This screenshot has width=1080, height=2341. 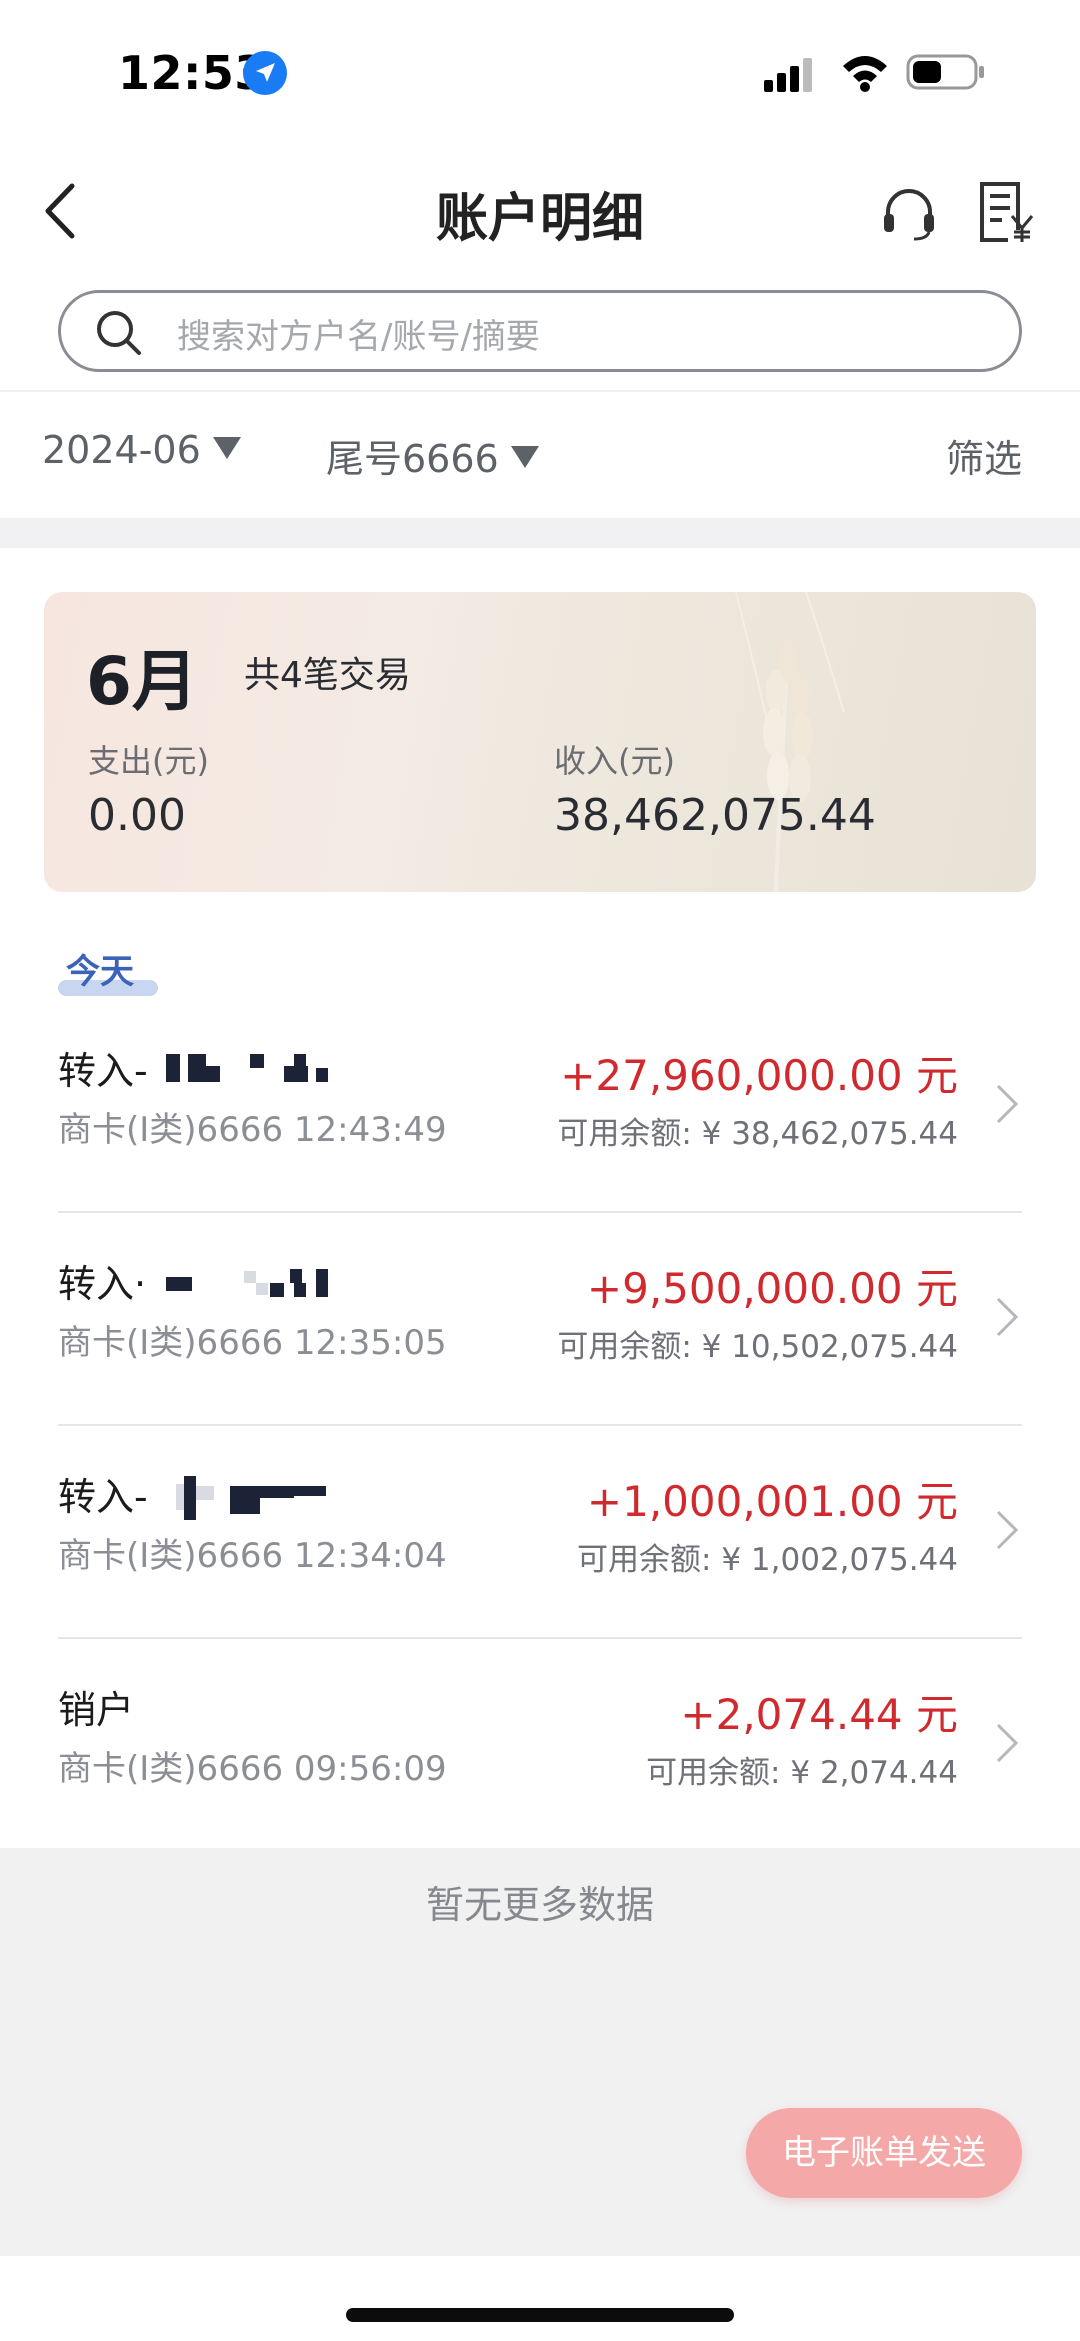 I want to click on monthly-summary-card: 6月 共4笔交易 支出(元) 0.00 收入(元) 38,462,075.44, so click(x=540, y=742).